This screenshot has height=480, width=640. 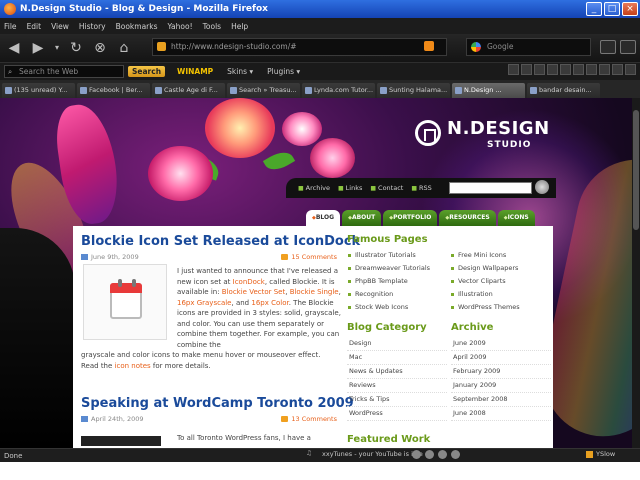 I want to click on prev-icon, so click(x=416, y=454).